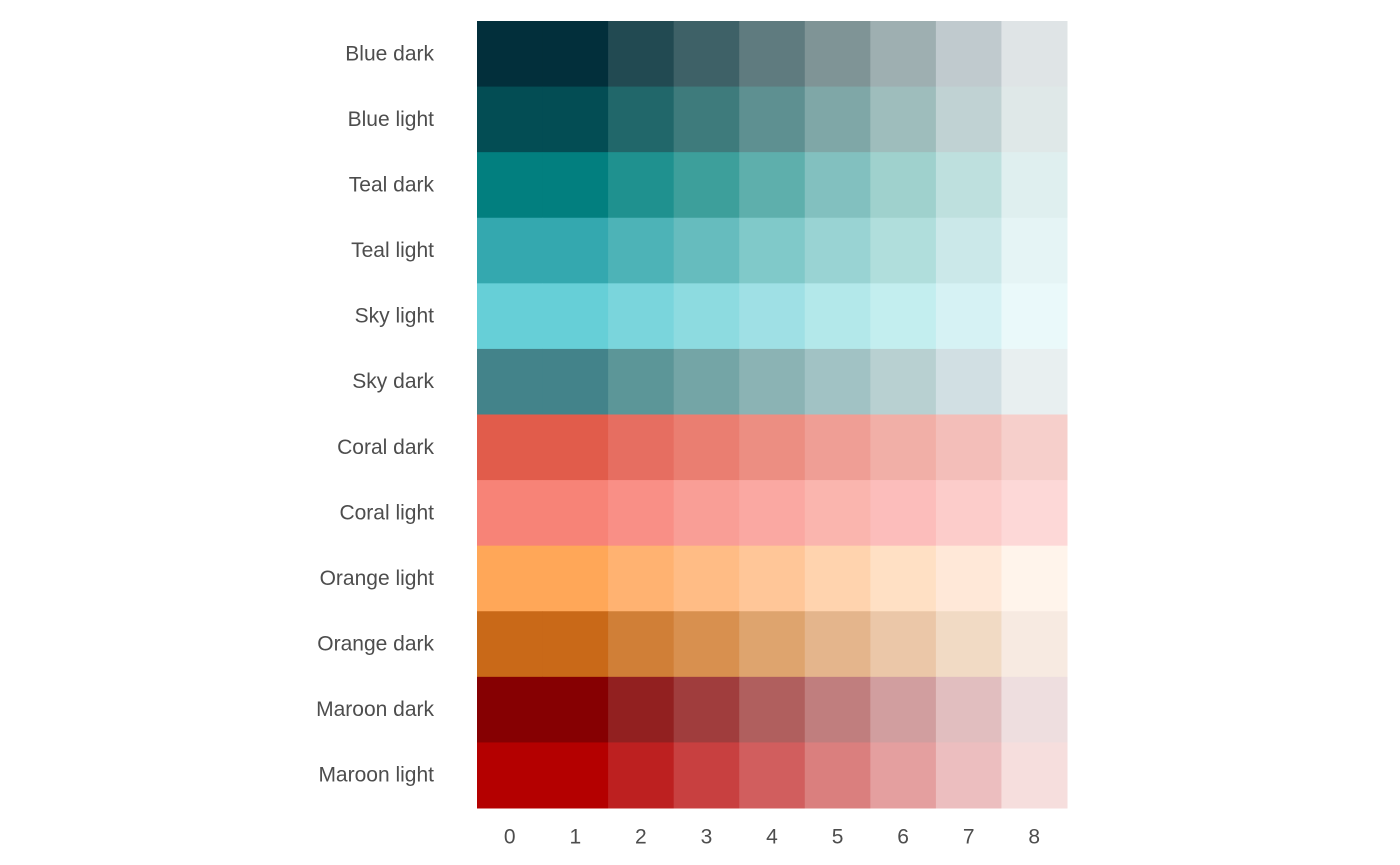 The image size is (1400, 865). Describe the element at coordinates (386, 512) in the screenshot. I see `row-label-coral-light: Coral light` at that location.